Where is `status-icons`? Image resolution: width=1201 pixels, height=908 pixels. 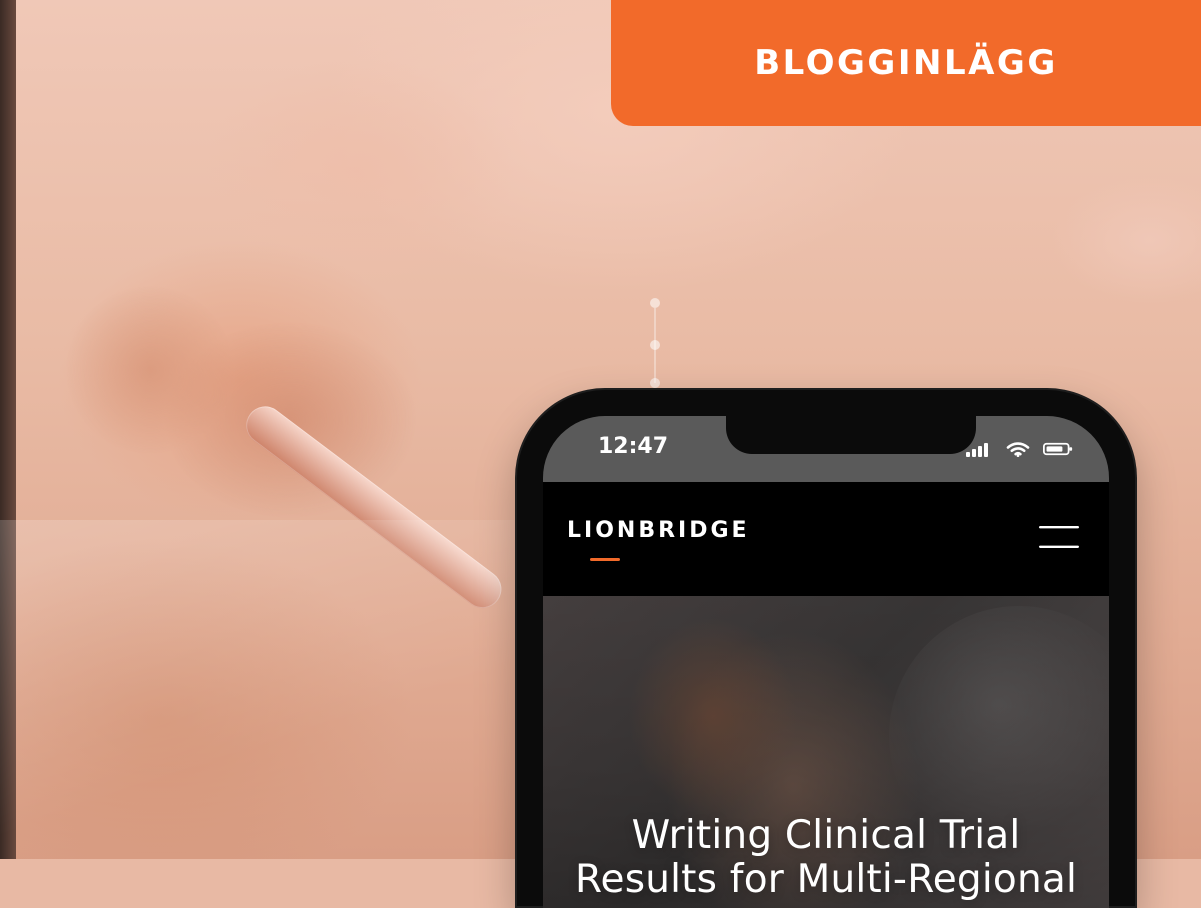
status-icons is located at coordinates (1018, 449).